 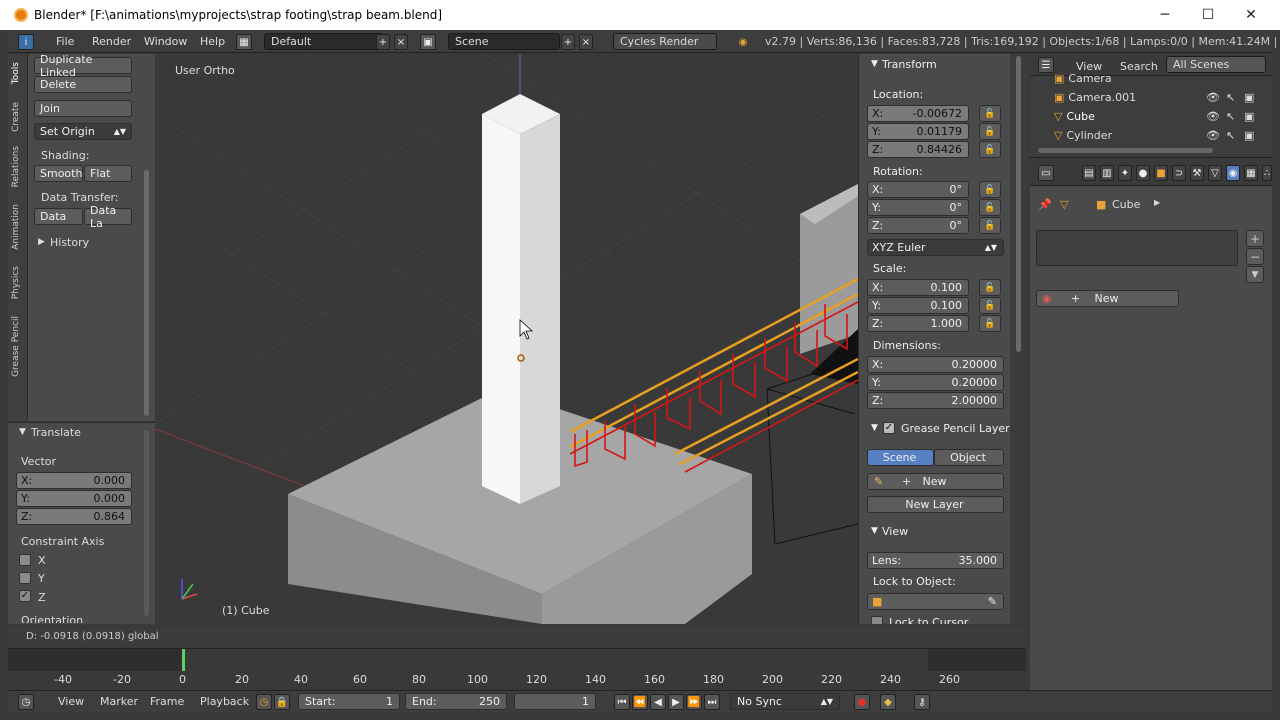 What do you see at coordinates (58, 216) in the screenshot?
I see `data-button: Data` at bounding box center [58, 216].